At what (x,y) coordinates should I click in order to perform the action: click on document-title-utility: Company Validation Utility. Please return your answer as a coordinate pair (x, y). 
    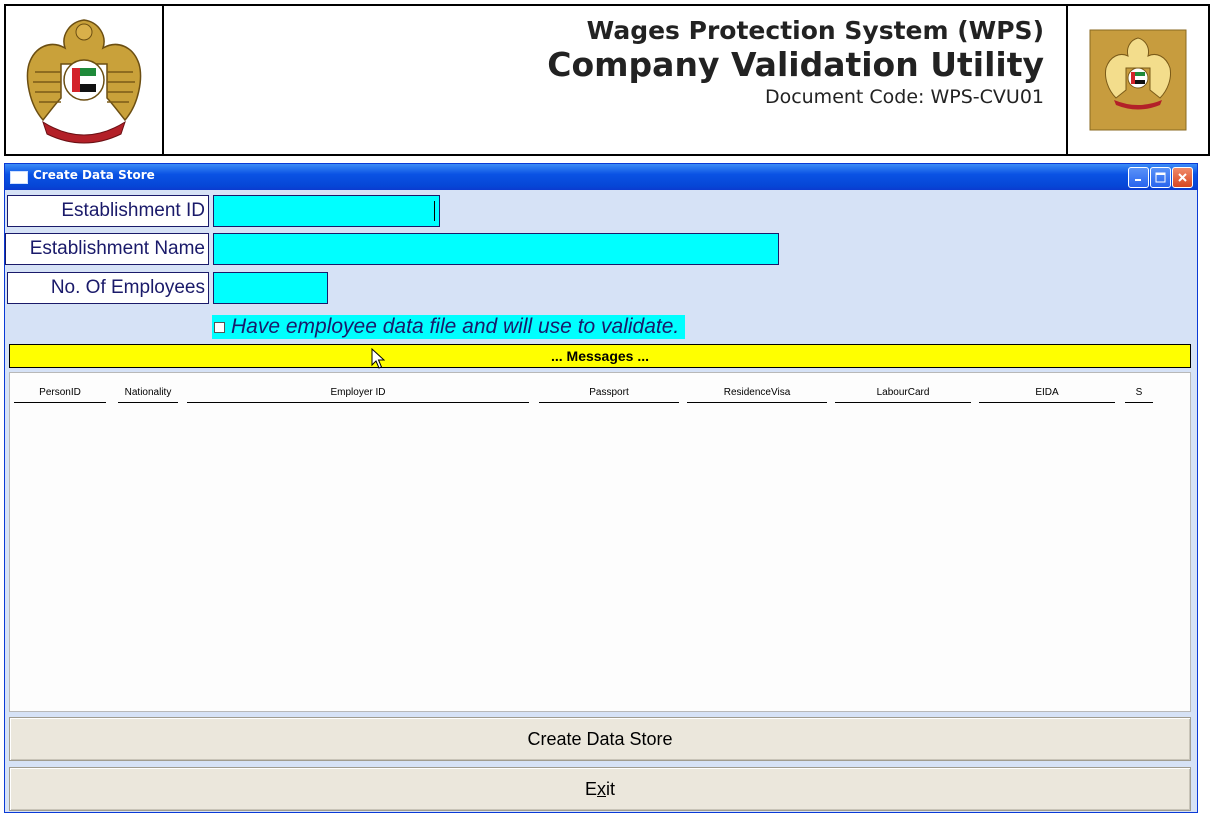
    Looking at the image, I should click on (795, 64).